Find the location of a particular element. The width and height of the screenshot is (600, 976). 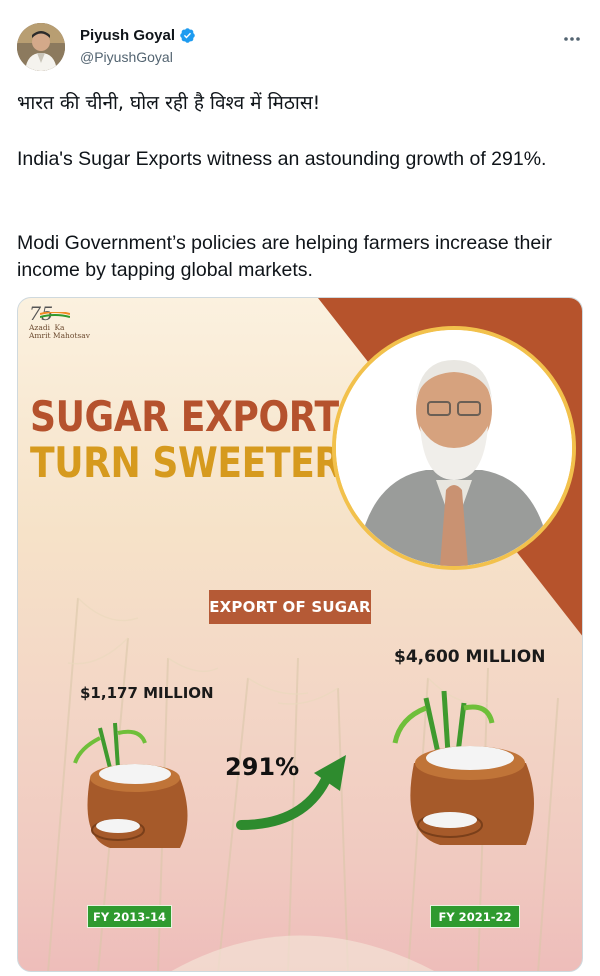

flag-swoosh-icon is located at coordinates (55, 315).